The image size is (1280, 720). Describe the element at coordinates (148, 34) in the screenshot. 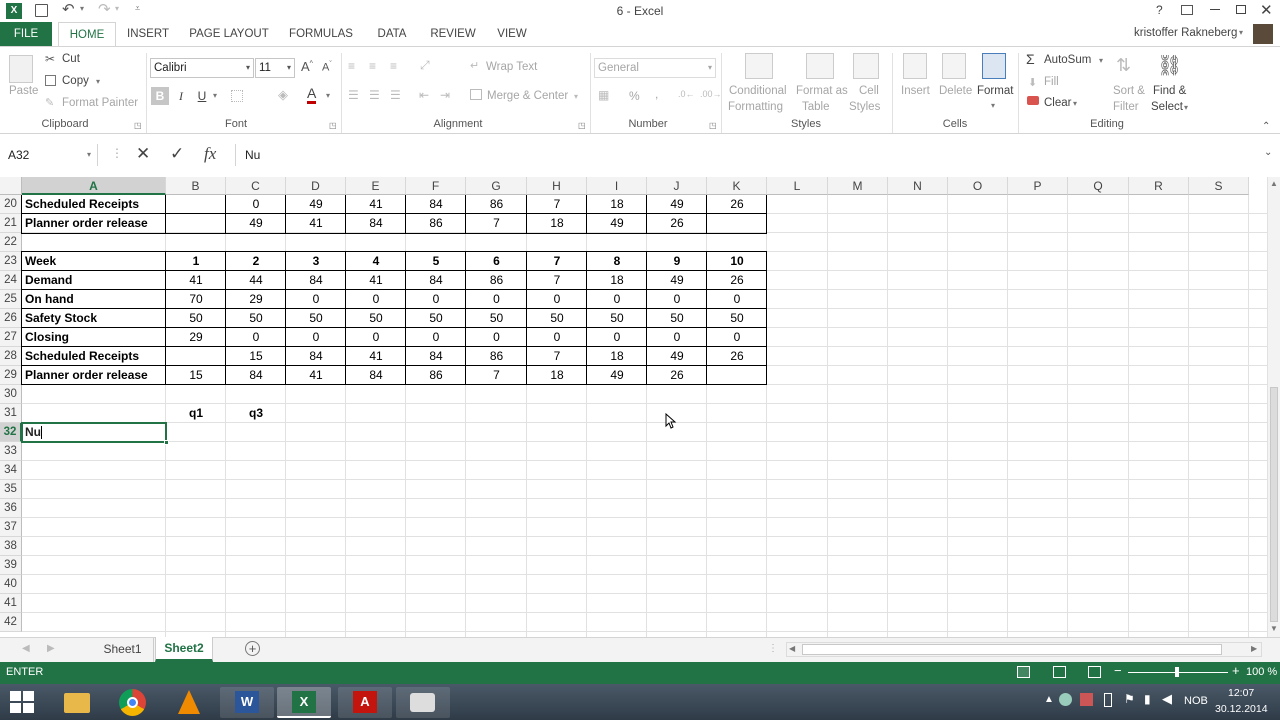

I see `tab-insert: INSERT` at that location.